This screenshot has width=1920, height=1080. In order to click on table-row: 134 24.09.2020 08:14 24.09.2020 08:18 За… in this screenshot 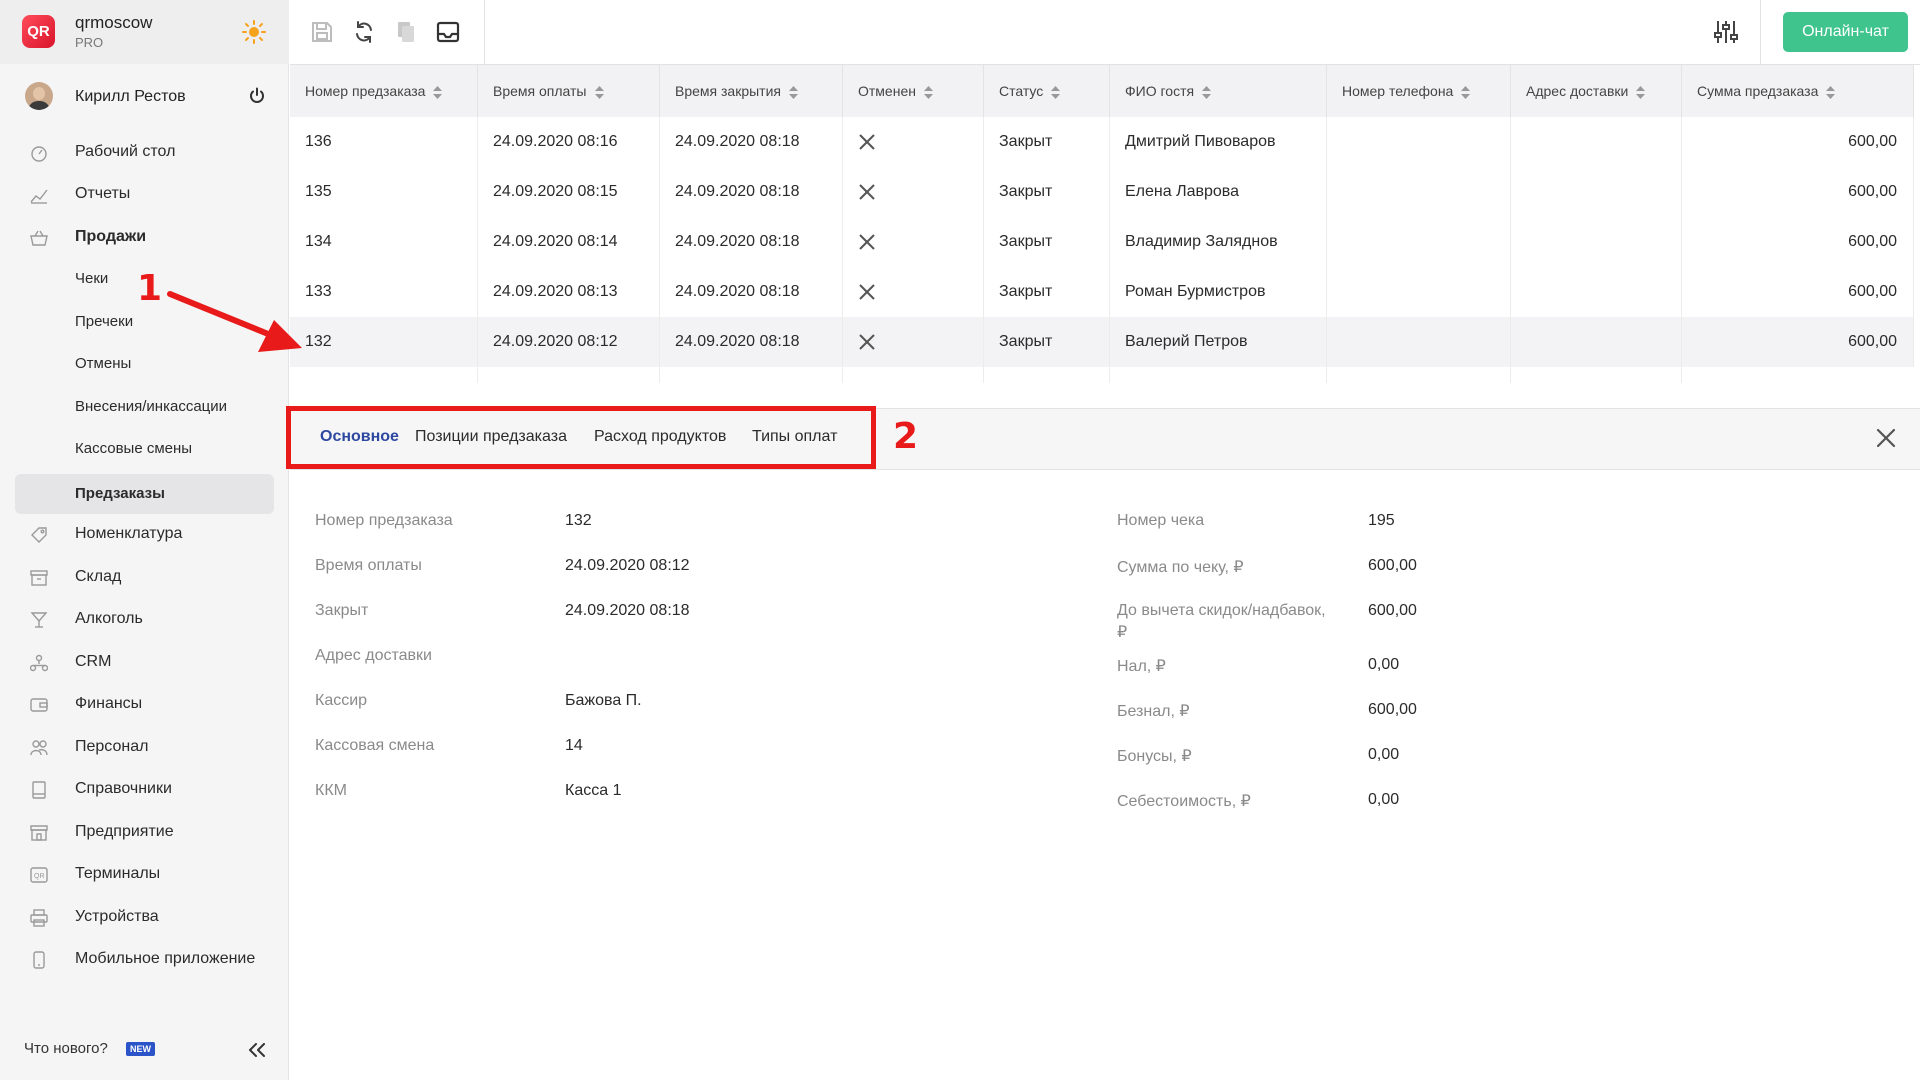, I will do `click(1102, 242)`.